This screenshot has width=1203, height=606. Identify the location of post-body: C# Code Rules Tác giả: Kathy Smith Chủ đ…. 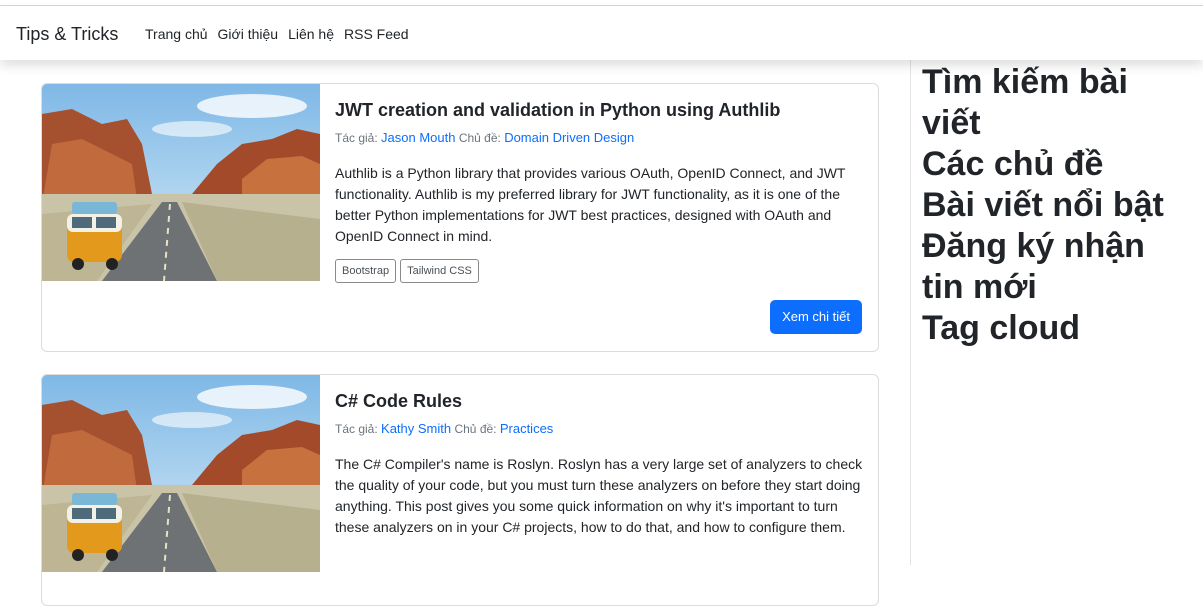
(600, 463).